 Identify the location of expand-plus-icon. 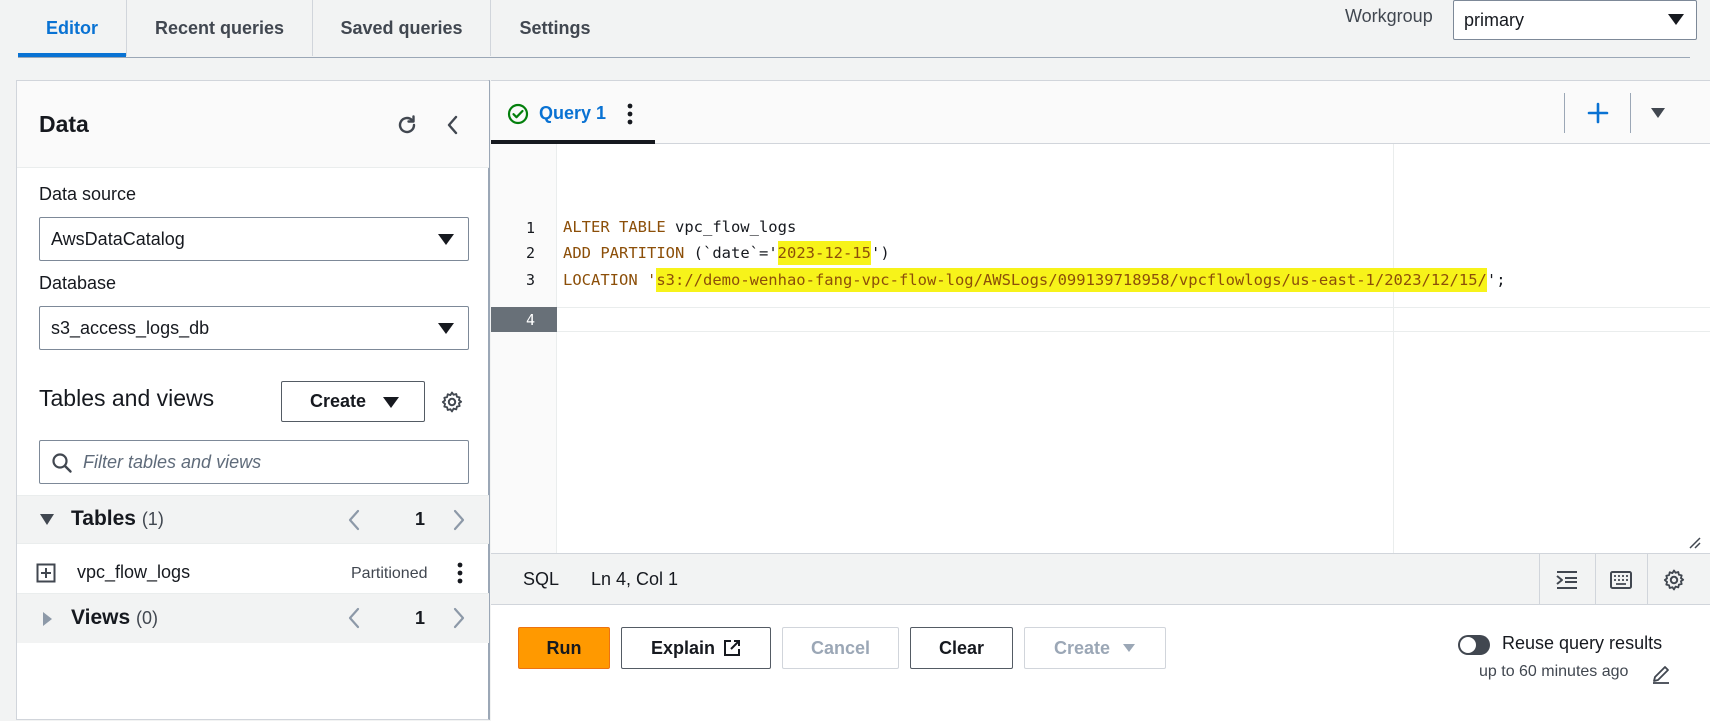
(46, 573).